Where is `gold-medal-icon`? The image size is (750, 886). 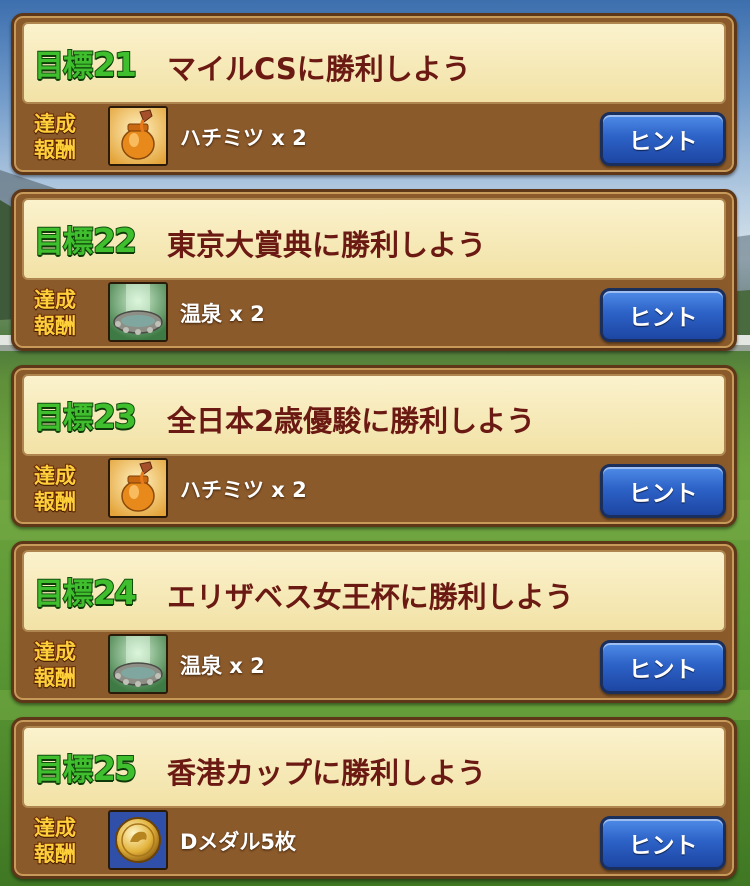
gold-medal-icon is located at coordinates (138, 840).